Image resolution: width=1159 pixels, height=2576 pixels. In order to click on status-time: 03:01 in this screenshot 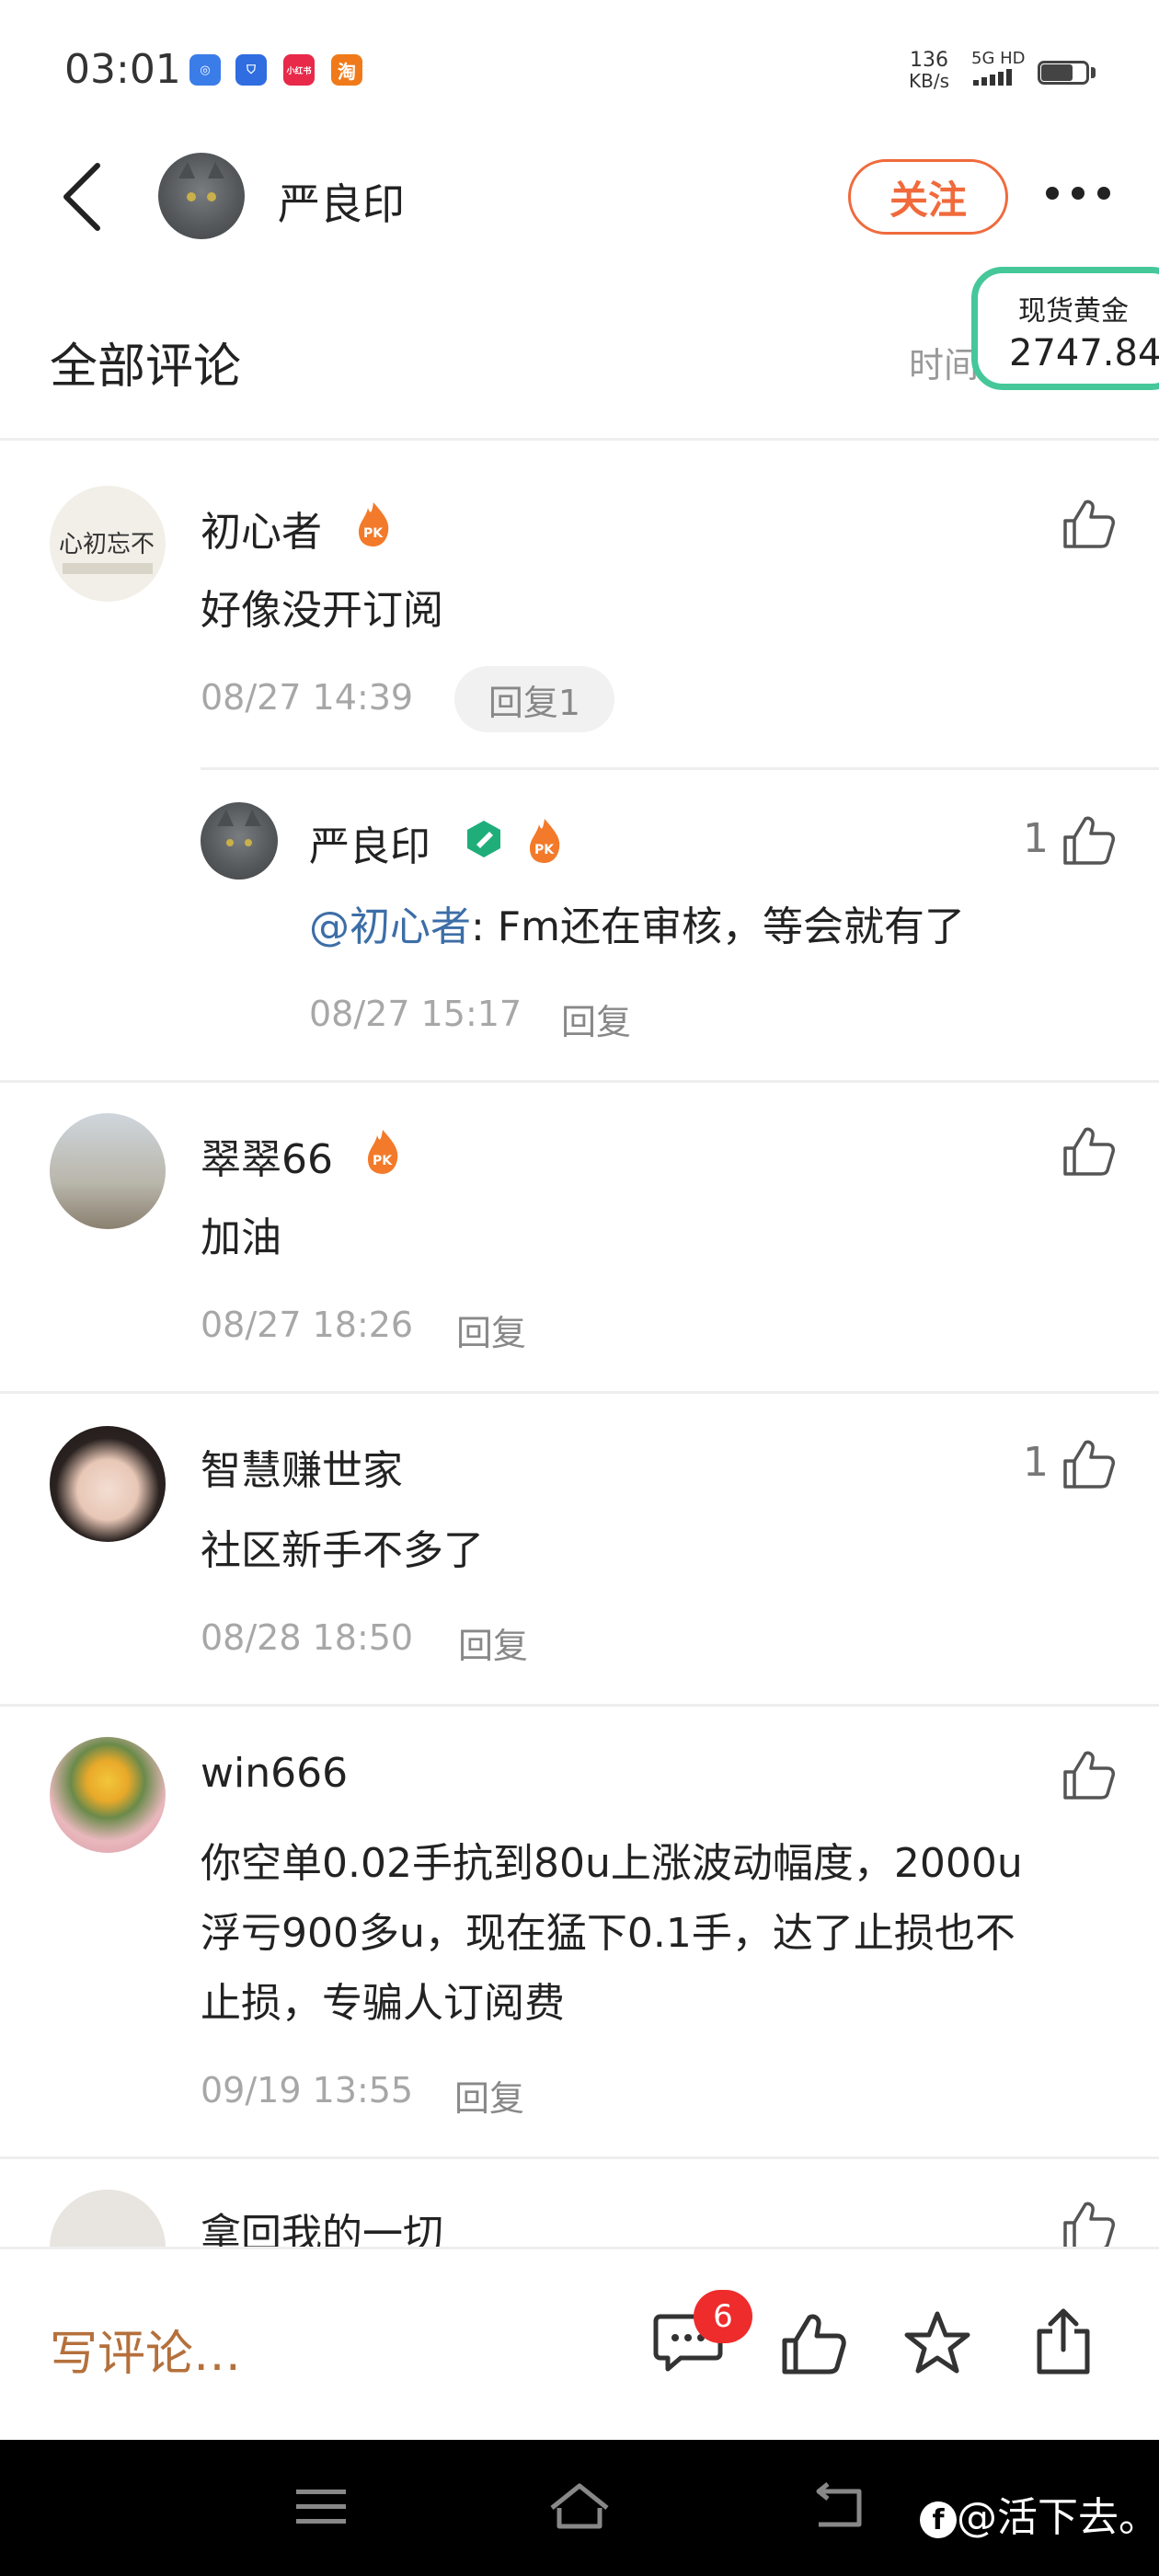, I will do `click(122, 69)`.